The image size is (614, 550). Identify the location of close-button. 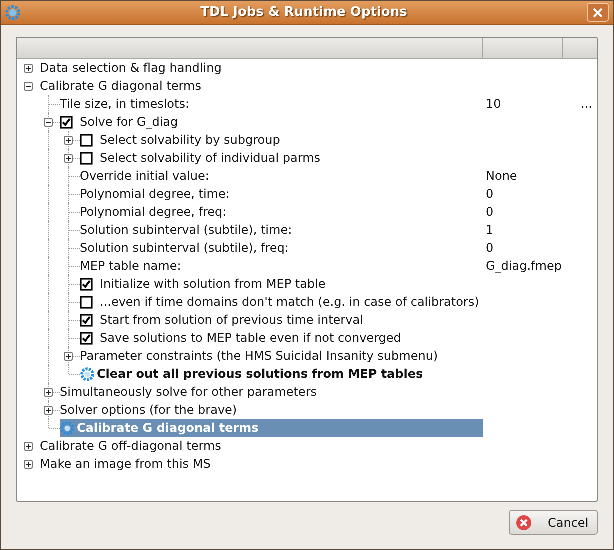
(598, 12).